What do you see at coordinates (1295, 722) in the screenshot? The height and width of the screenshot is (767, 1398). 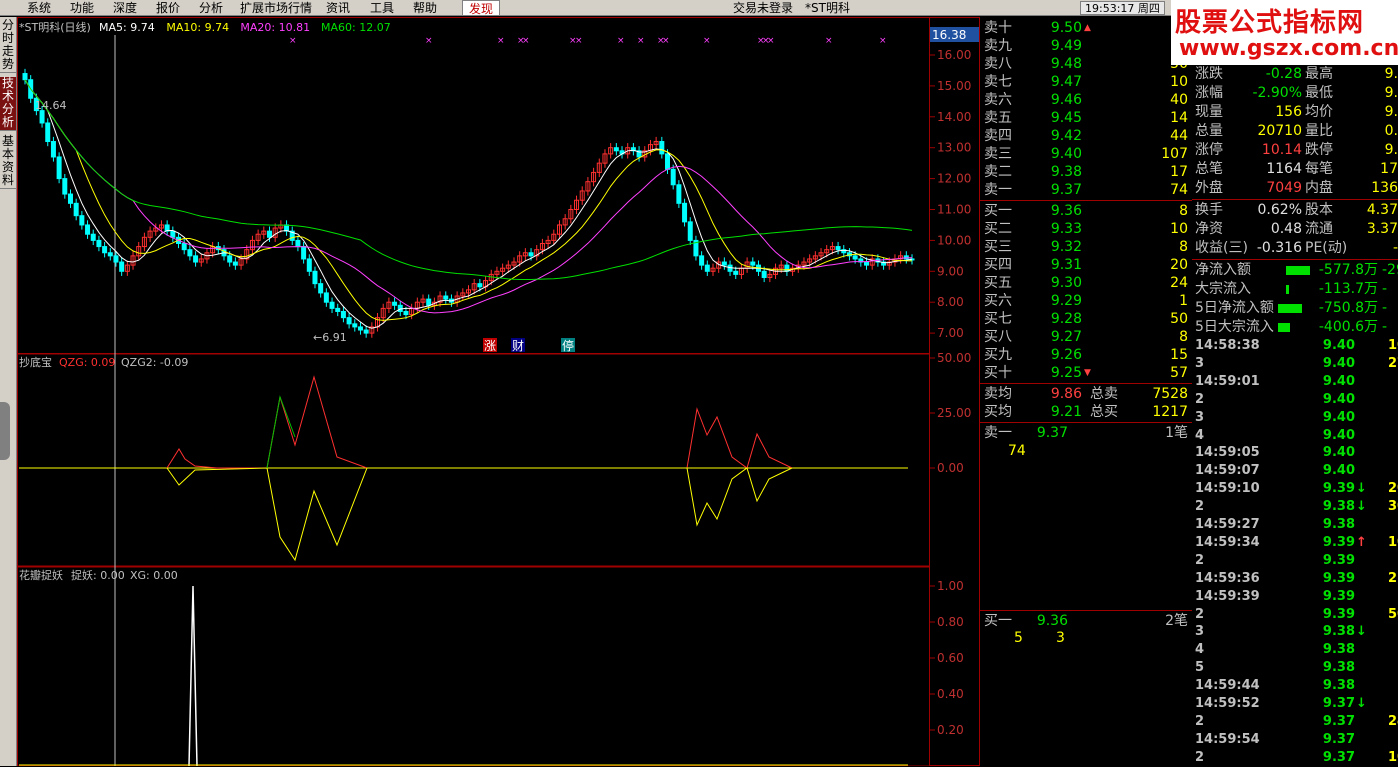 I see `tick-row: 2 9.37 24` at bounding box center [1295, 722].